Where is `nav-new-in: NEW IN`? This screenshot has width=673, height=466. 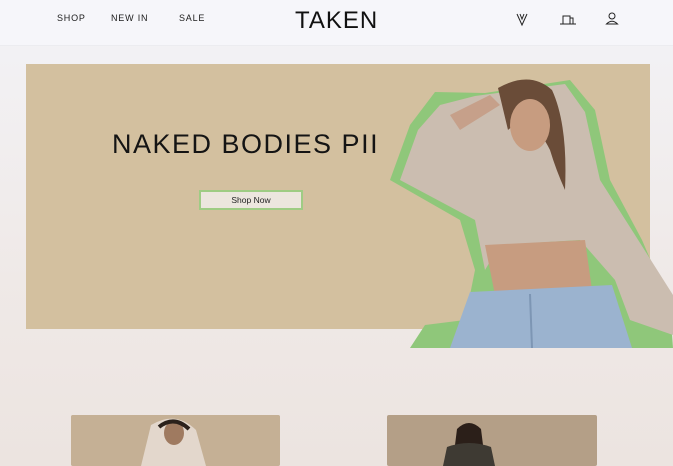
nav-new-in: NEW IN is located at coordinates (129, 18).